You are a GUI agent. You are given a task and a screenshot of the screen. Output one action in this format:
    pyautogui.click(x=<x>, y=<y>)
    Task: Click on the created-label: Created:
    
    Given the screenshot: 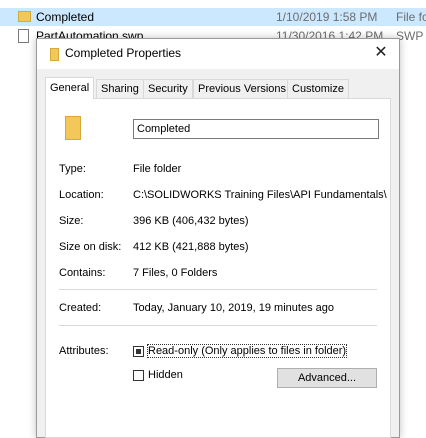 What is the action you would take?
    pyautogui.click(x=80, y=308)
    